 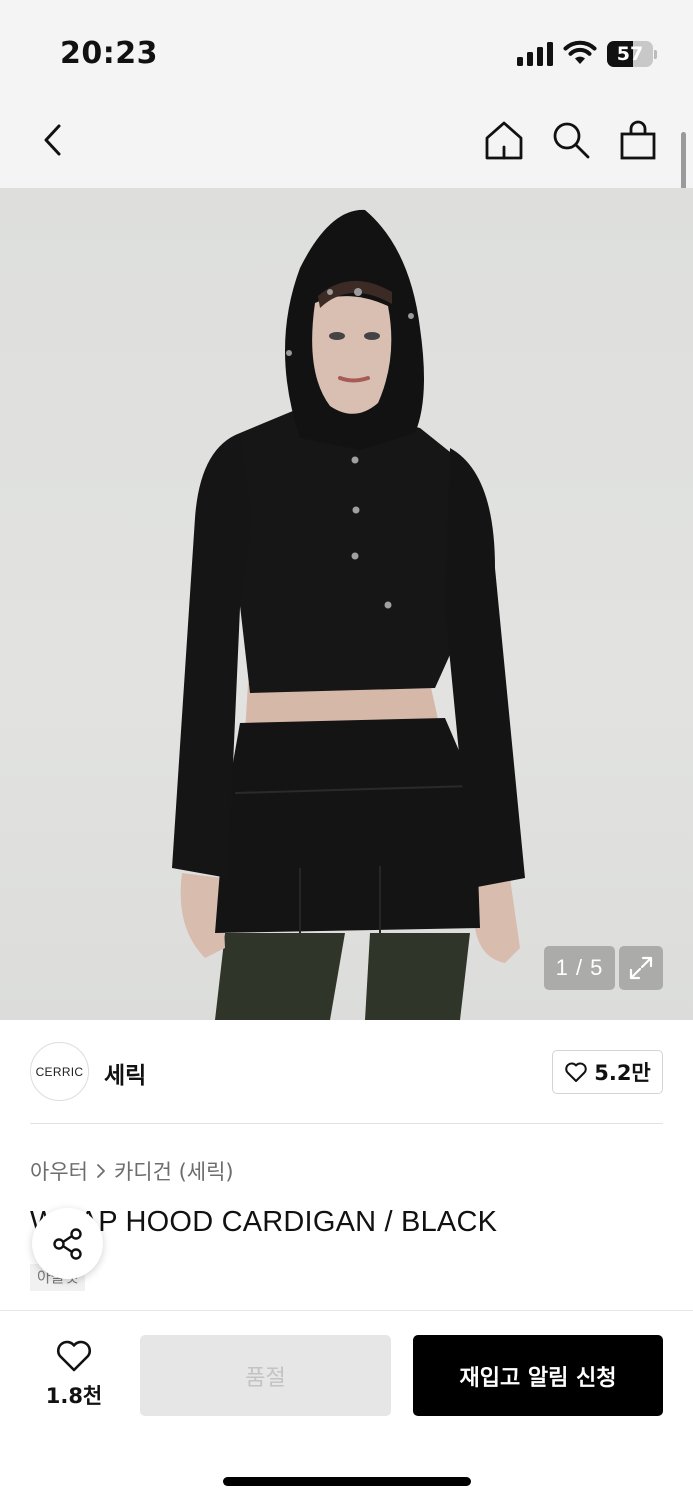 I want to click on search-button, so click(x=571, y=140).